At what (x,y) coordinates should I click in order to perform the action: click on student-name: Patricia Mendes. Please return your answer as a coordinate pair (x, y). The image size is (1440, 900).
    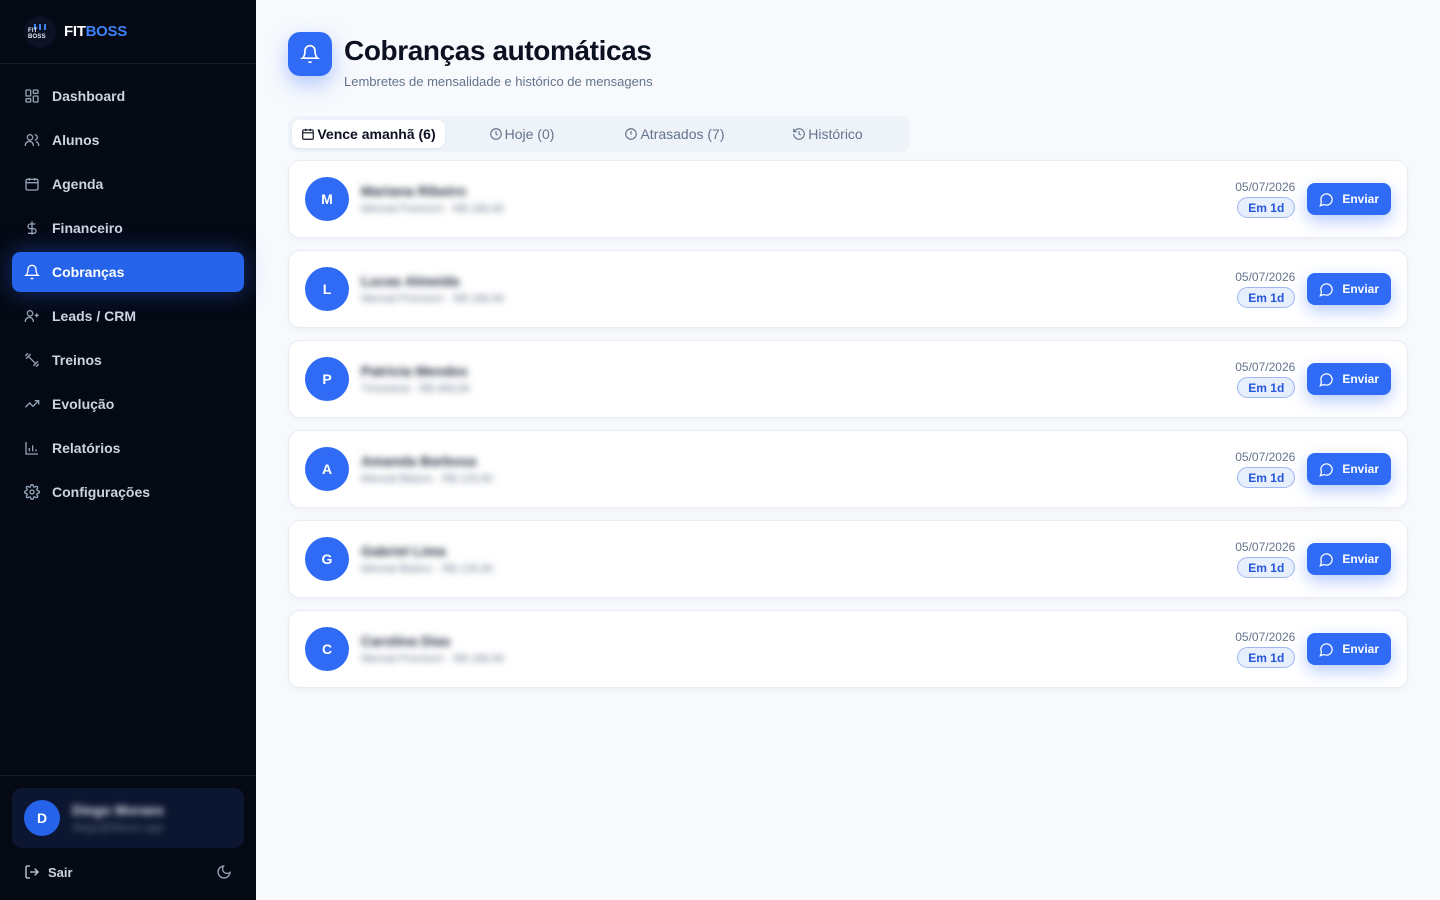
    Looking at the image, I should click on (414, 371).